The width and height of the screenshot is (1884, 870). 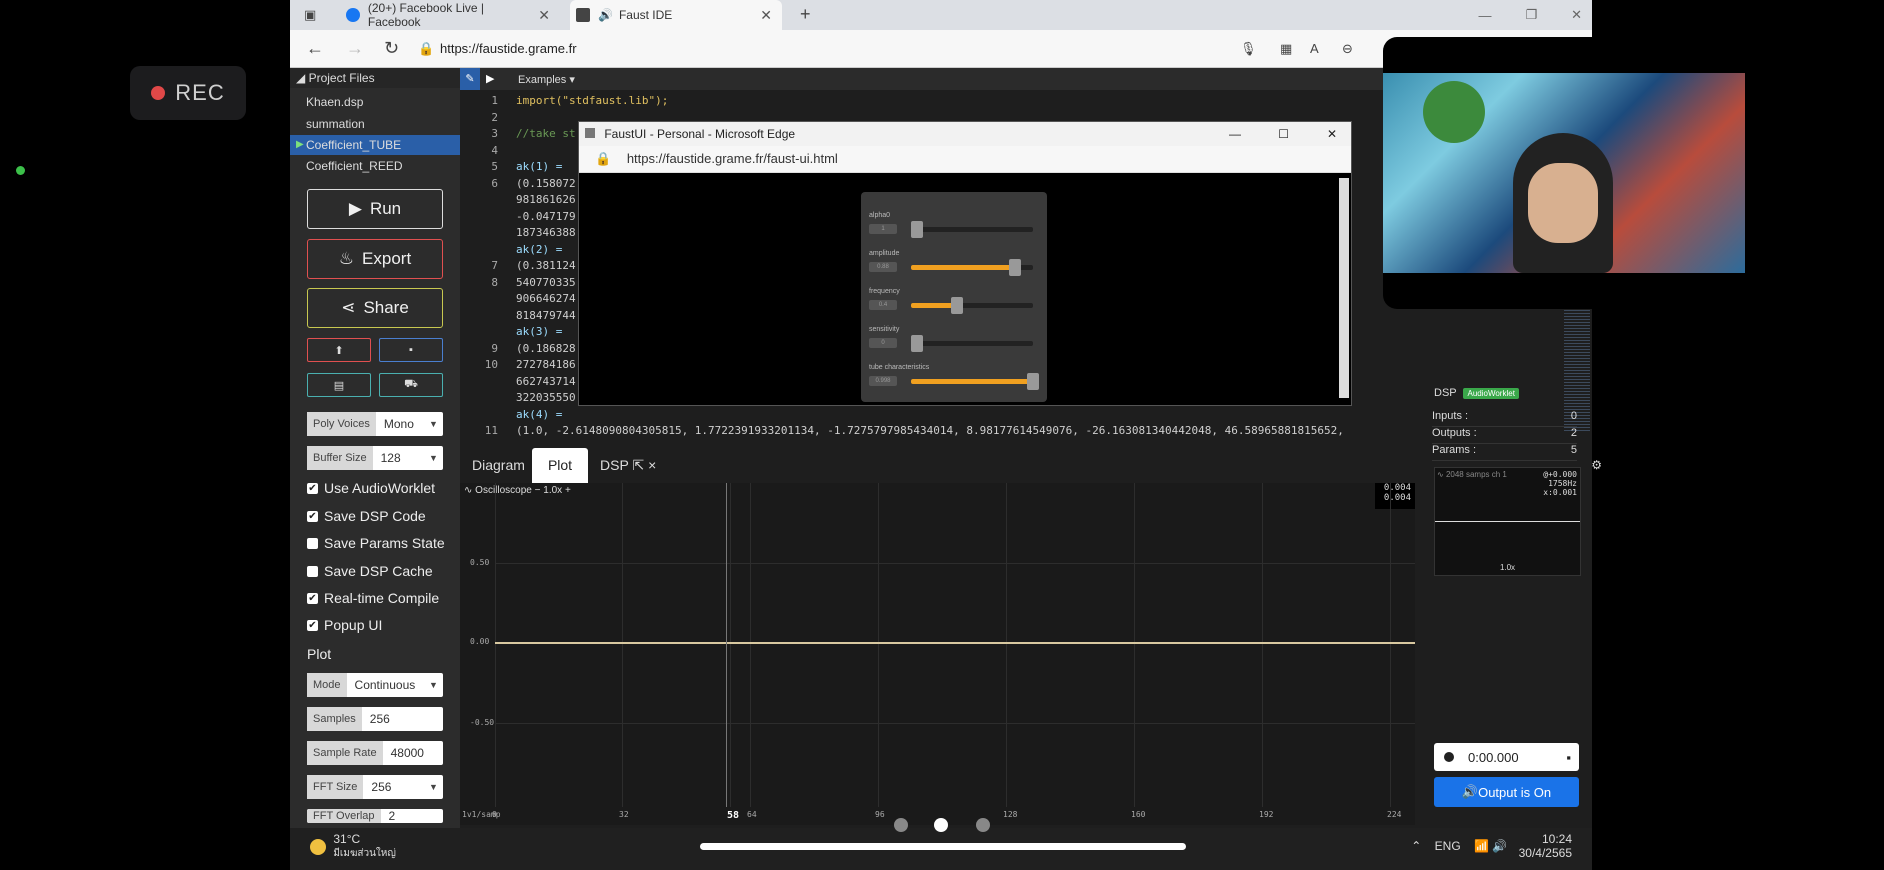 What do you see at coordinates (375, 308) in the screenshot?
I see `share-button: ⋖ Share` at bounding box center [375, 308].